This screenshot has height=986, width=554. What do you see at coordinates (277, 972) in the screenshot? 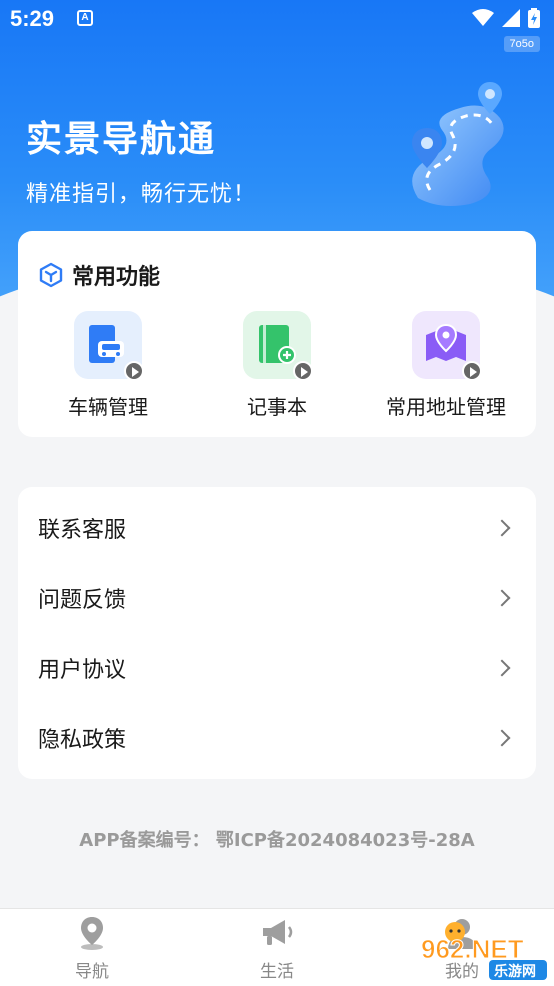
I see `tab-label: 生活` at bounding box center [277, 972].